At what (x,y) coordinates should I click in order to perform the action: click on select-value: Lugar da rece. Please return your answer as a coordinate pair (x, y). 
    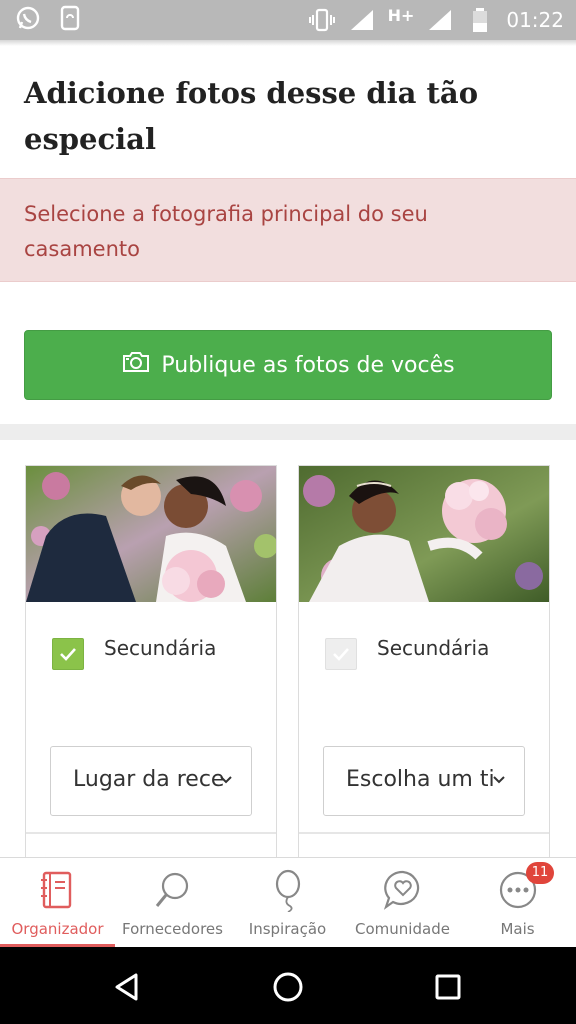
    Looking at the image, I should click on (149, 779).